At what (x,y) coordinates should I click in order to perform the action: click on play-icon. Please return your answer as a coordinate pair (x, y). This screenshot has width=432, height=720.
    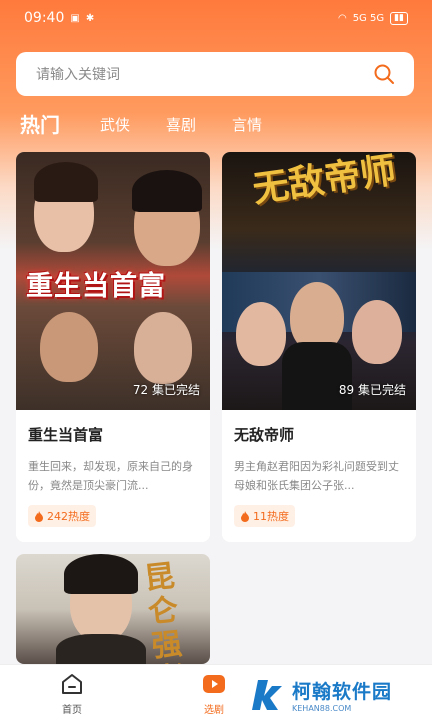
    Looking at the image, I should click on (214, 684).